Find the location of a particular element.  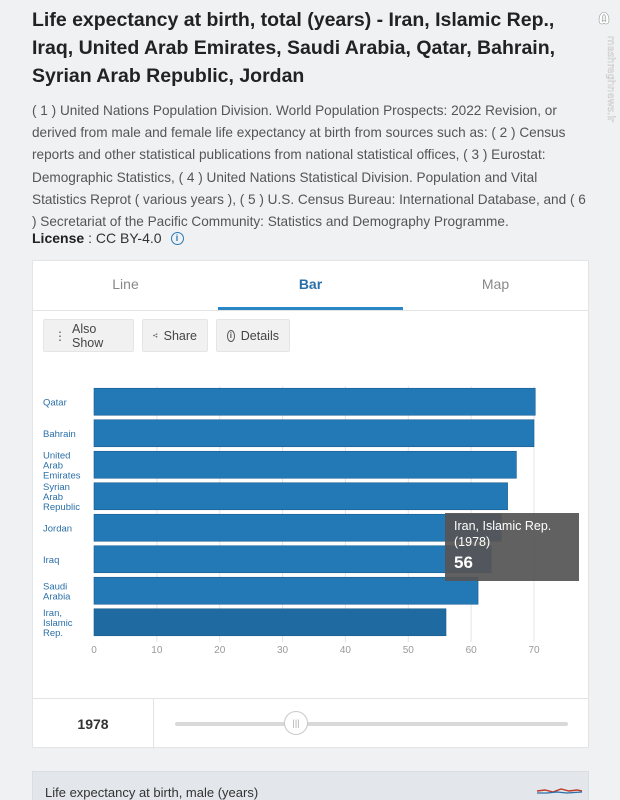

info-icon: i is located at coordinates (177, 238).